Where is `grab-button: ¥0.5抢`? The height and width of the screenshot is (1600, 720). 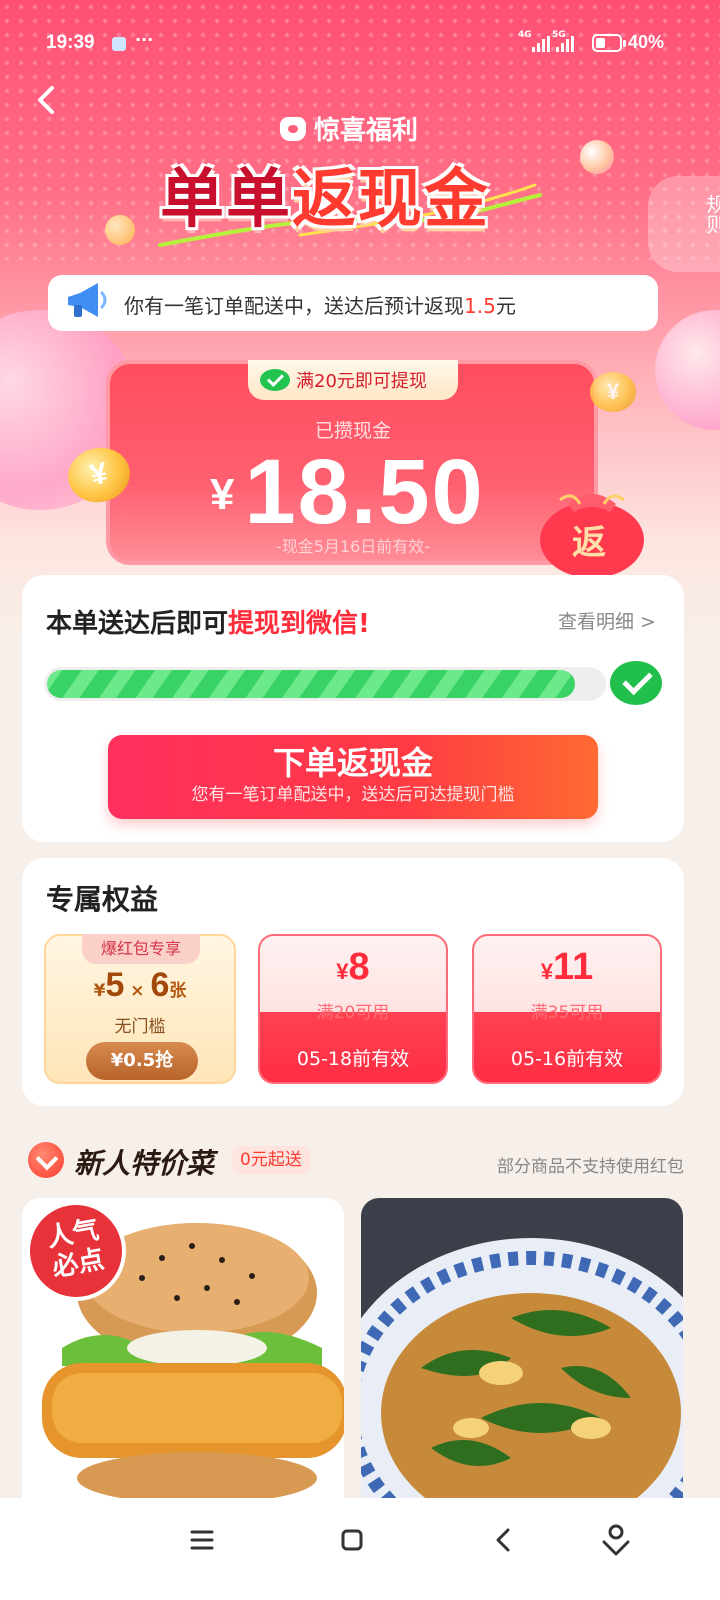 grab-button: ¥0.5抢 is located at coordinates (142, 1061).